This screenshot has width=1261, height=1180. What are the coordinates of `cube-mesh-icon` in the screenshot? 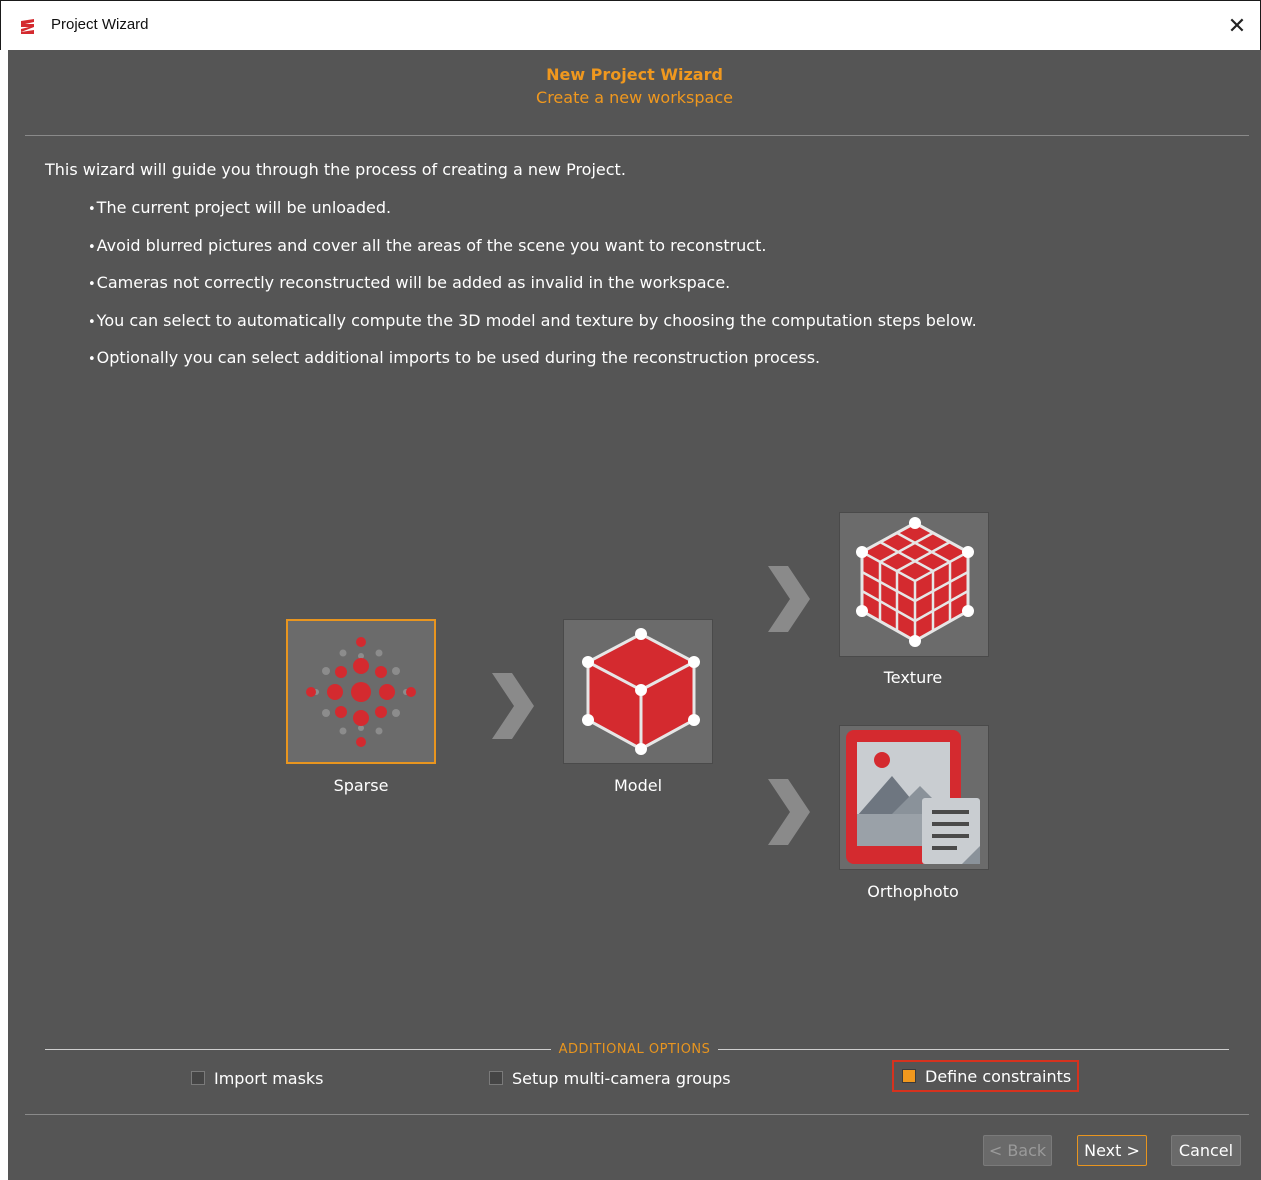 It's located at (641, 691).